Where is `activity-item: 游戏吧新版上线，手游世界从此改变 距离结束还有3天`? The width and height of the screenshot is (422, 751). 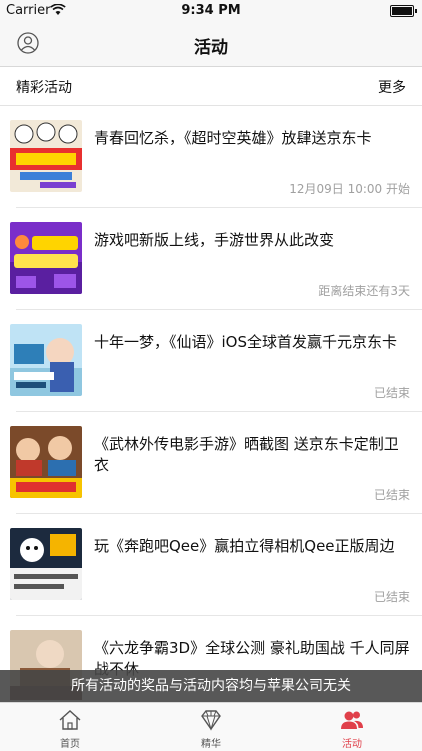 activity-item: 游戏吧新版上线，手游世界从此改变 距离结束还有3天 is located at coordinates (211, 259).